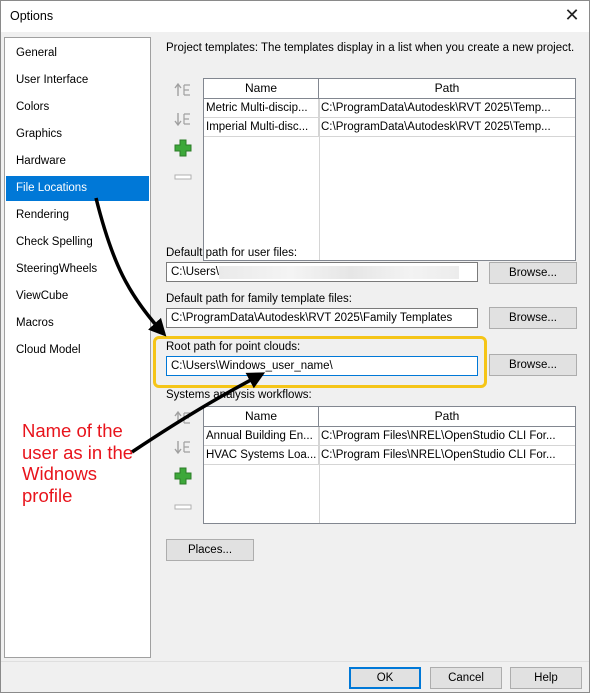  I want to click on help-button: Help, so click(546, 678).